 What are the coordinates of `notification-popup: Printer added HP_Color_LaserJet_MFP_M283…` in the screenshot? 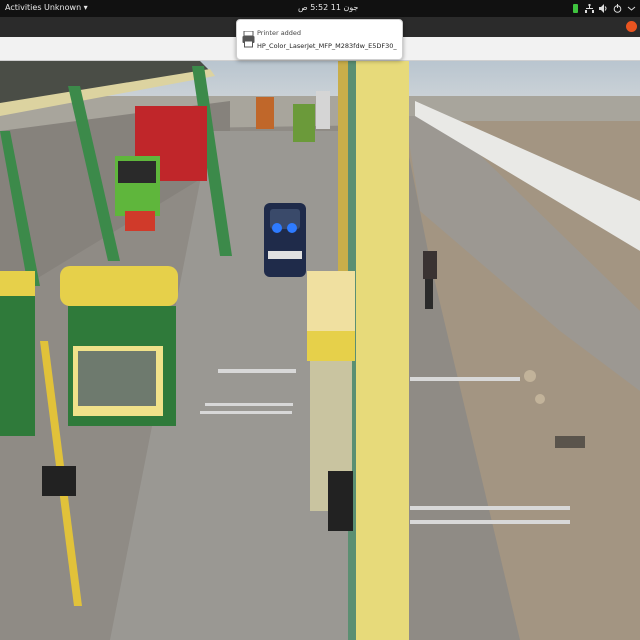 It's located at (319, 39).